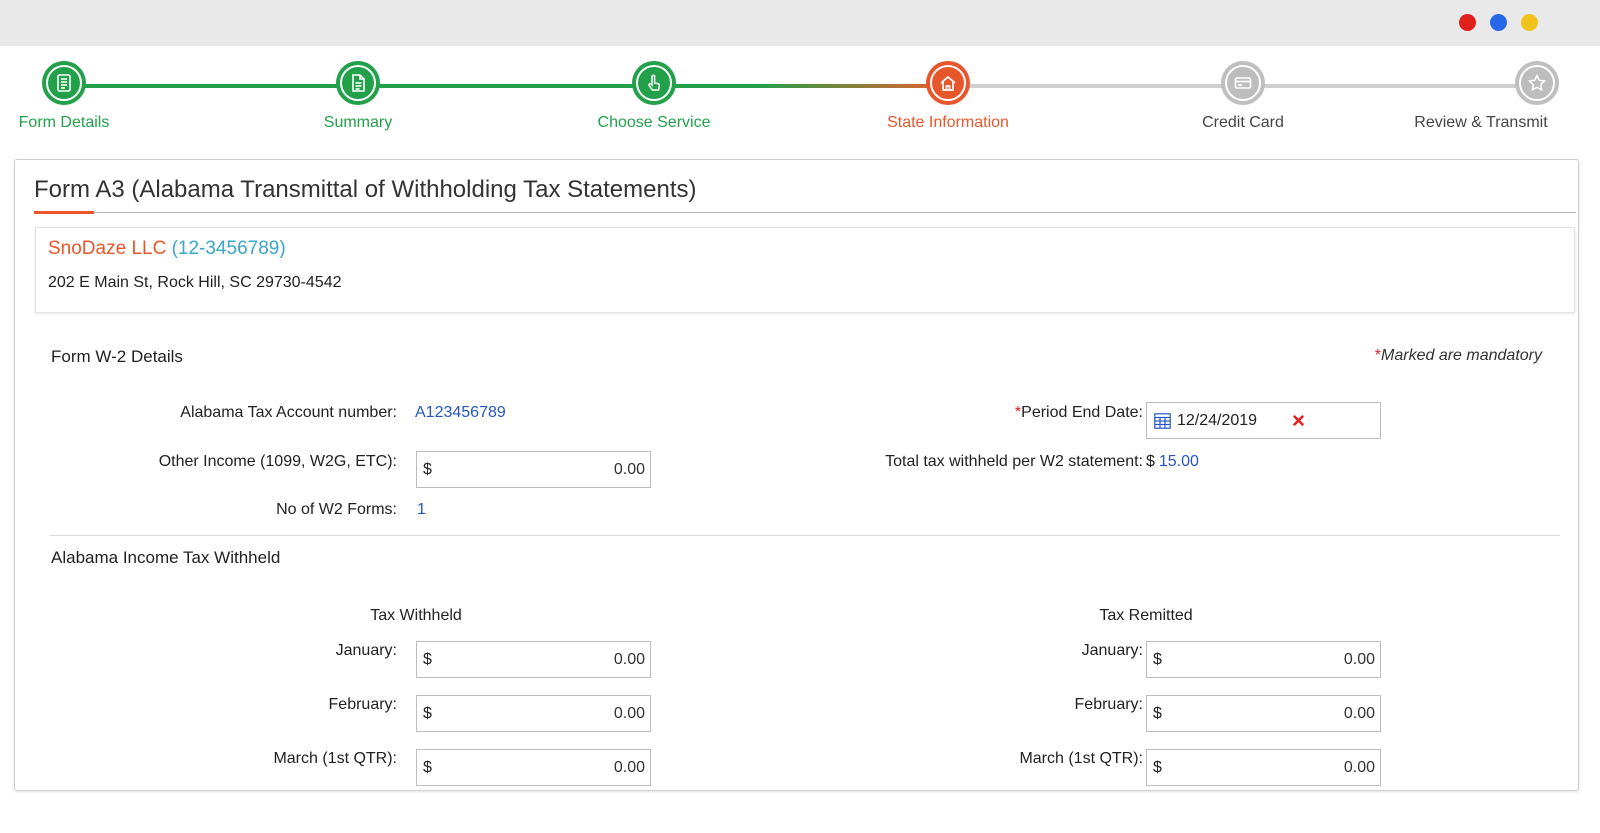 Image resolution: width=1600 pixels, height=833 pixels. What do you see at coordinates (1272, 659) in the screenshot?
I see `tax-remitted-january-input` at bounding box center [1272, 659].